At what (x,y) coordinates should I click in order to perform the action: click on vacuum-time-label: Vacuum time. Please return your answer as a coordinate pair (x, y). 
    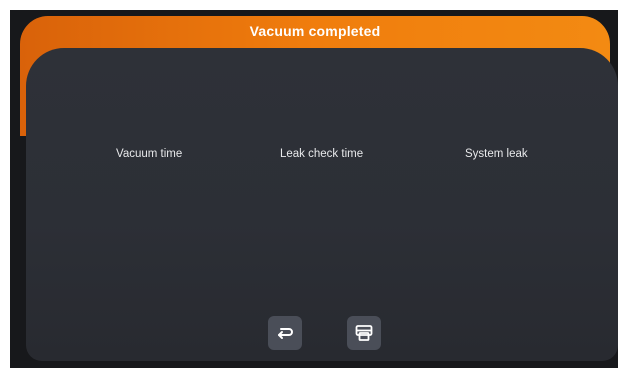
    Looking at the image, I should click on (149, 154).